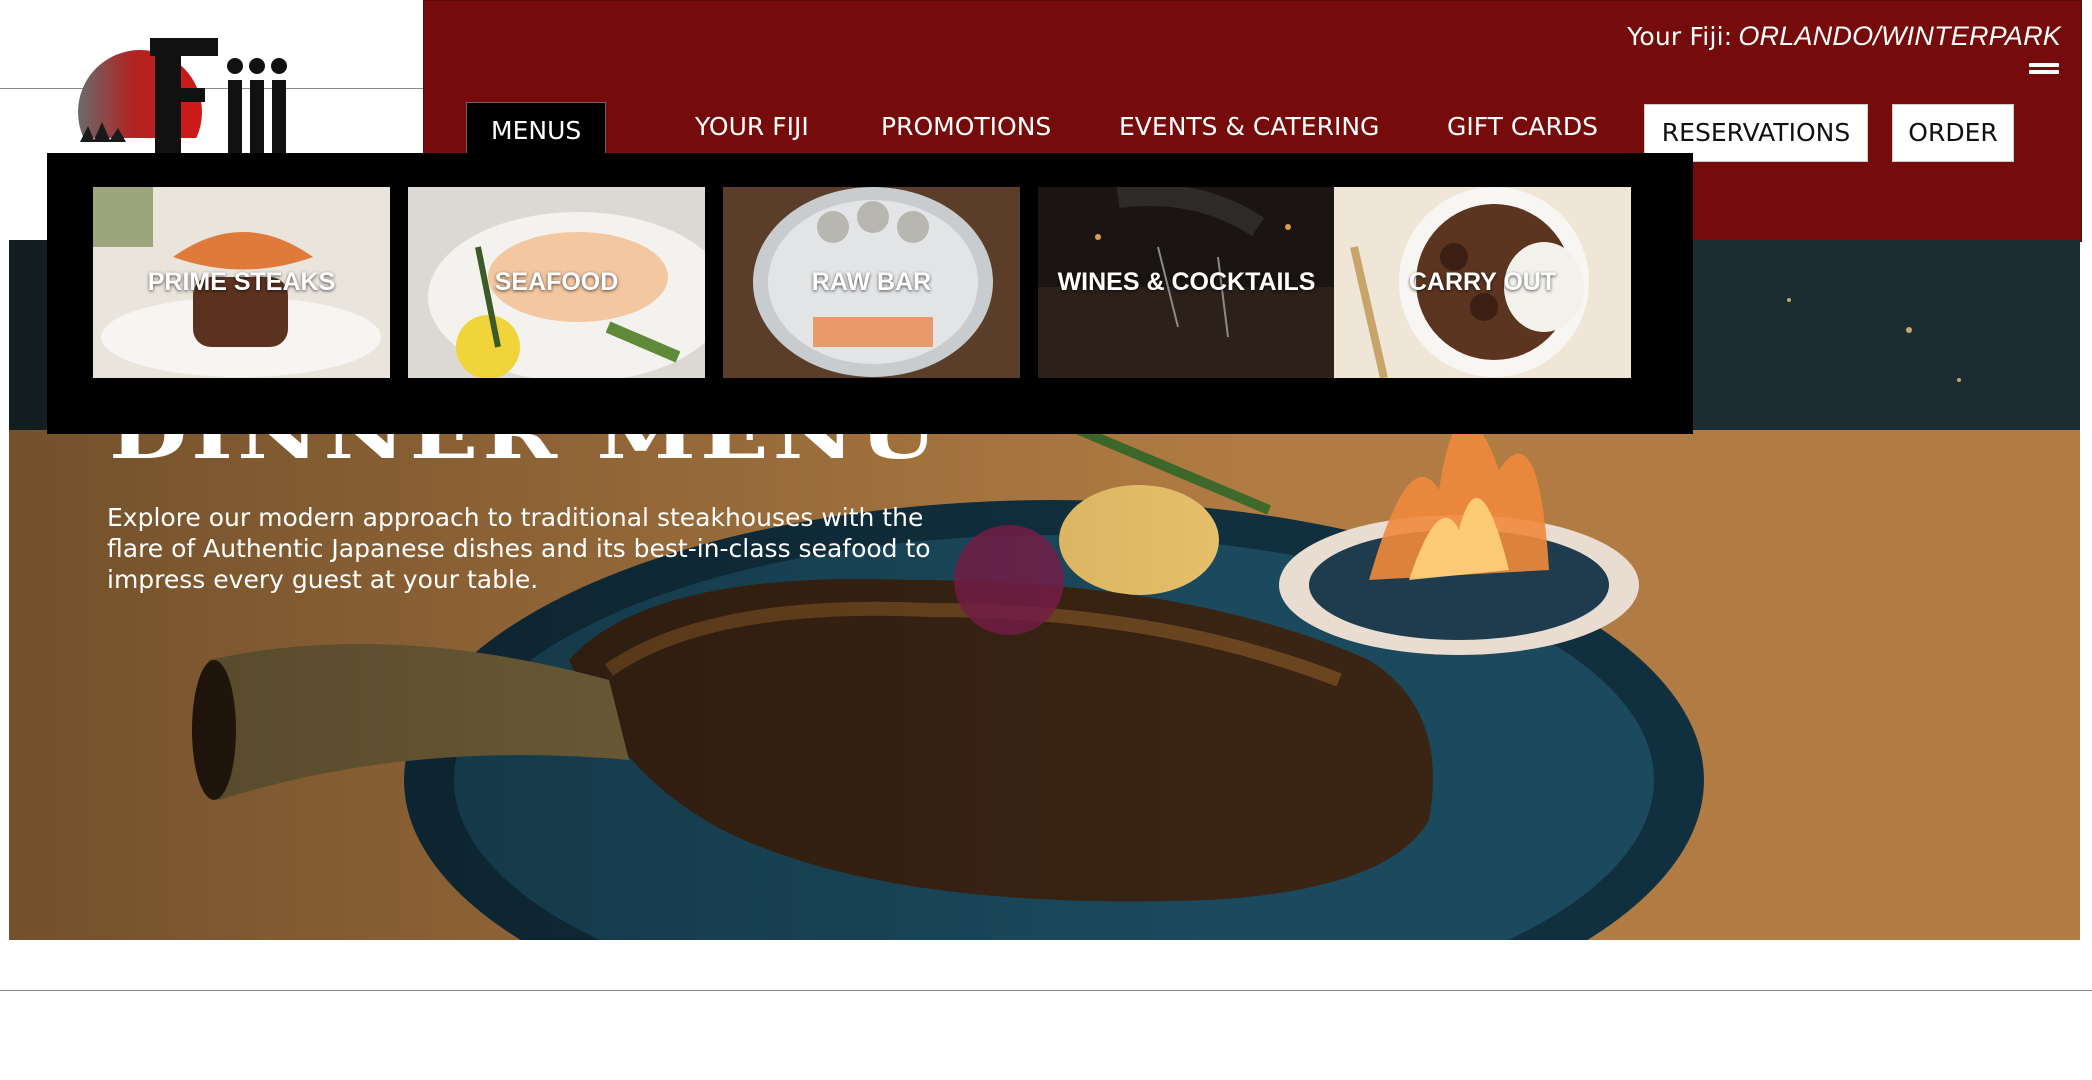  I want to click on tile-label: SEAFOOD, so click(556, 282).